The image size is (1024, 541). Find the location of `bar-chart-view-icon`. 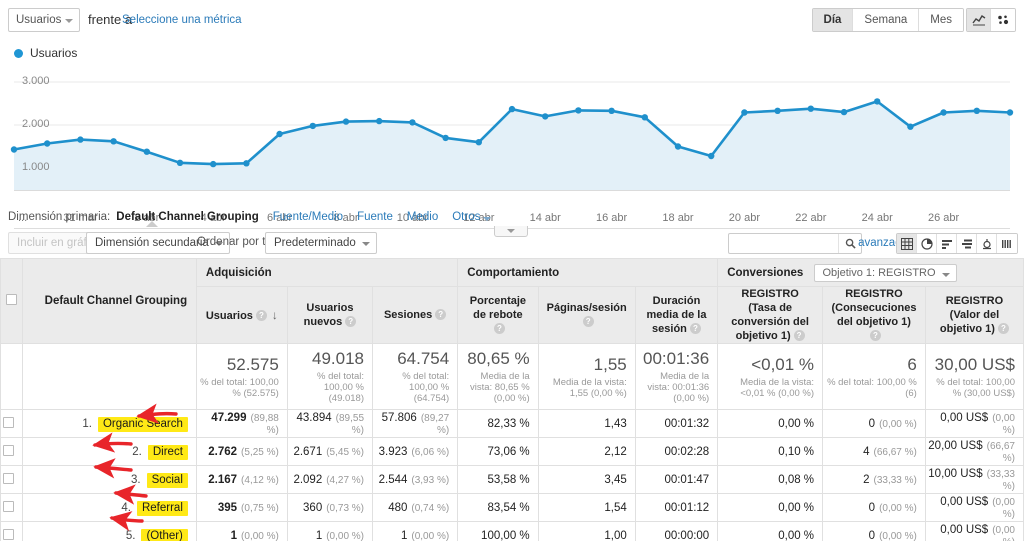

bar-chart-view-icon is located at coordinates (947, 243).